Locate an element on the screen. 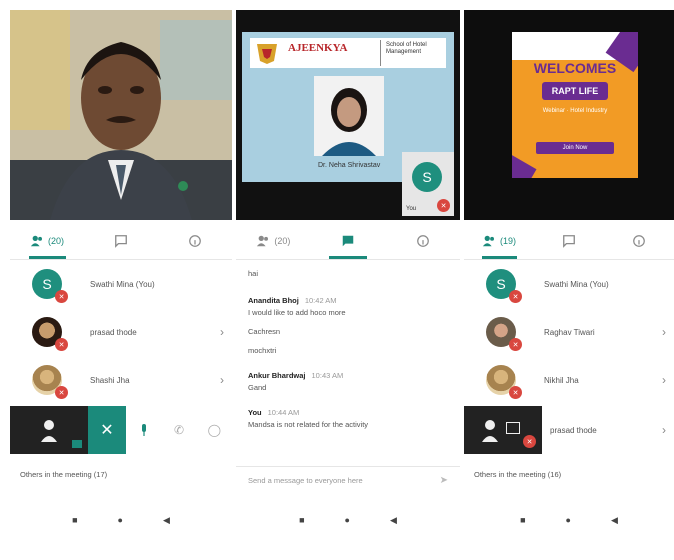 The height and width of the screenshot is (560, 674). participant-row: ✕ prasad thode › is located at coordinates (121, 332).